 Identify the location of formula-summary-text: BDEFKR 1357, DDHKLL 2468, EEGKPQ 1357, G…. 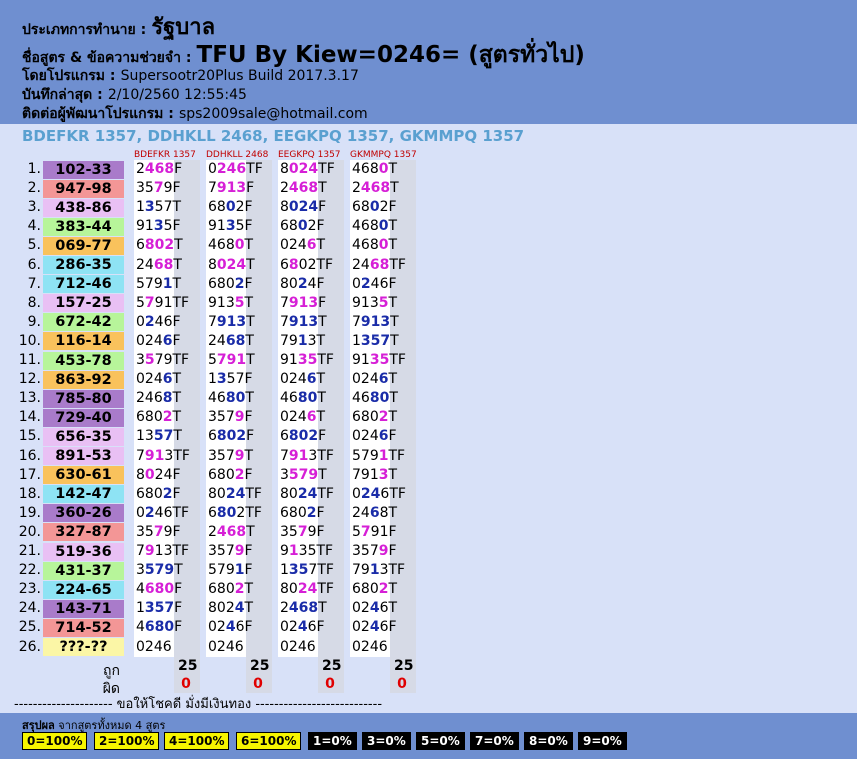
(273, 136).